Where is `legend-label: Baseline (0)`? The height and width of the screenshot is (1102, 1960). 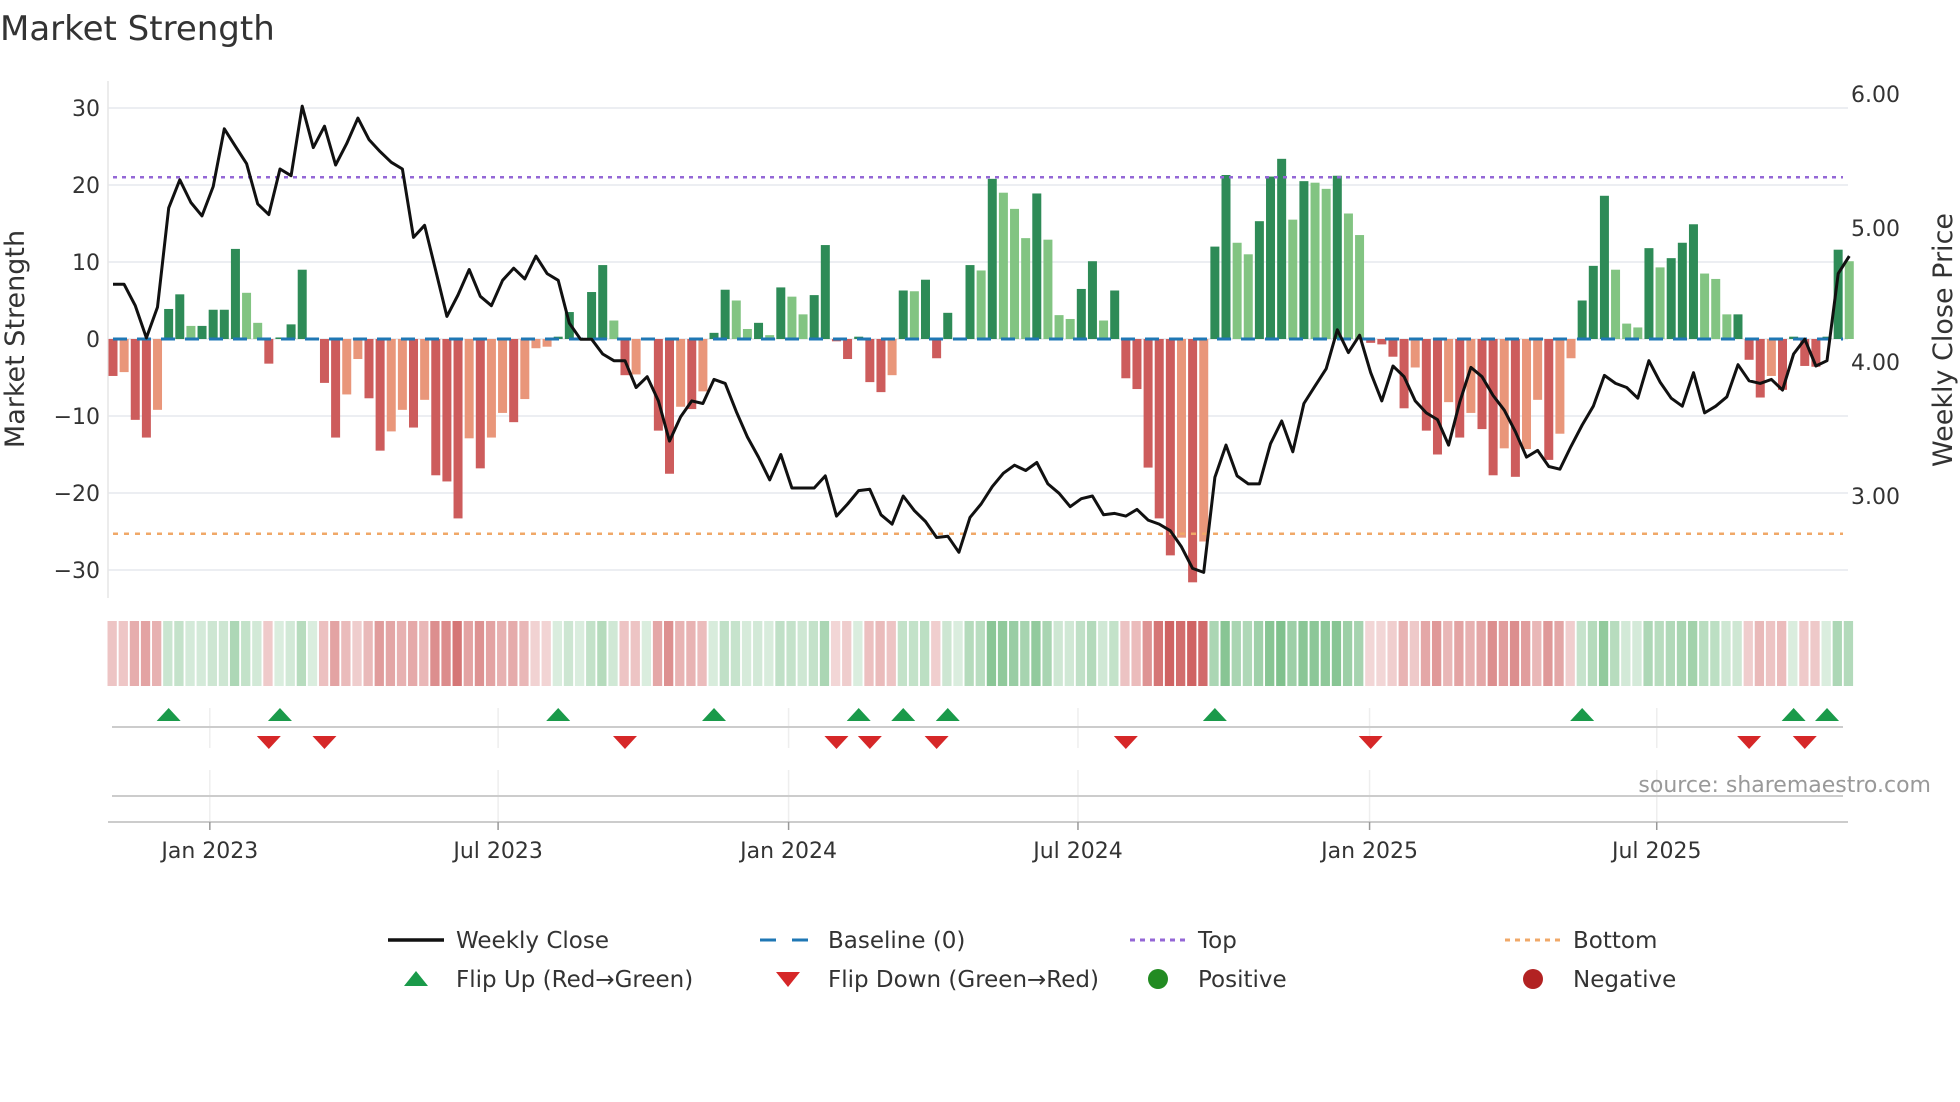 legend-label: Baseline (0) is located at coordinates (896, 941).